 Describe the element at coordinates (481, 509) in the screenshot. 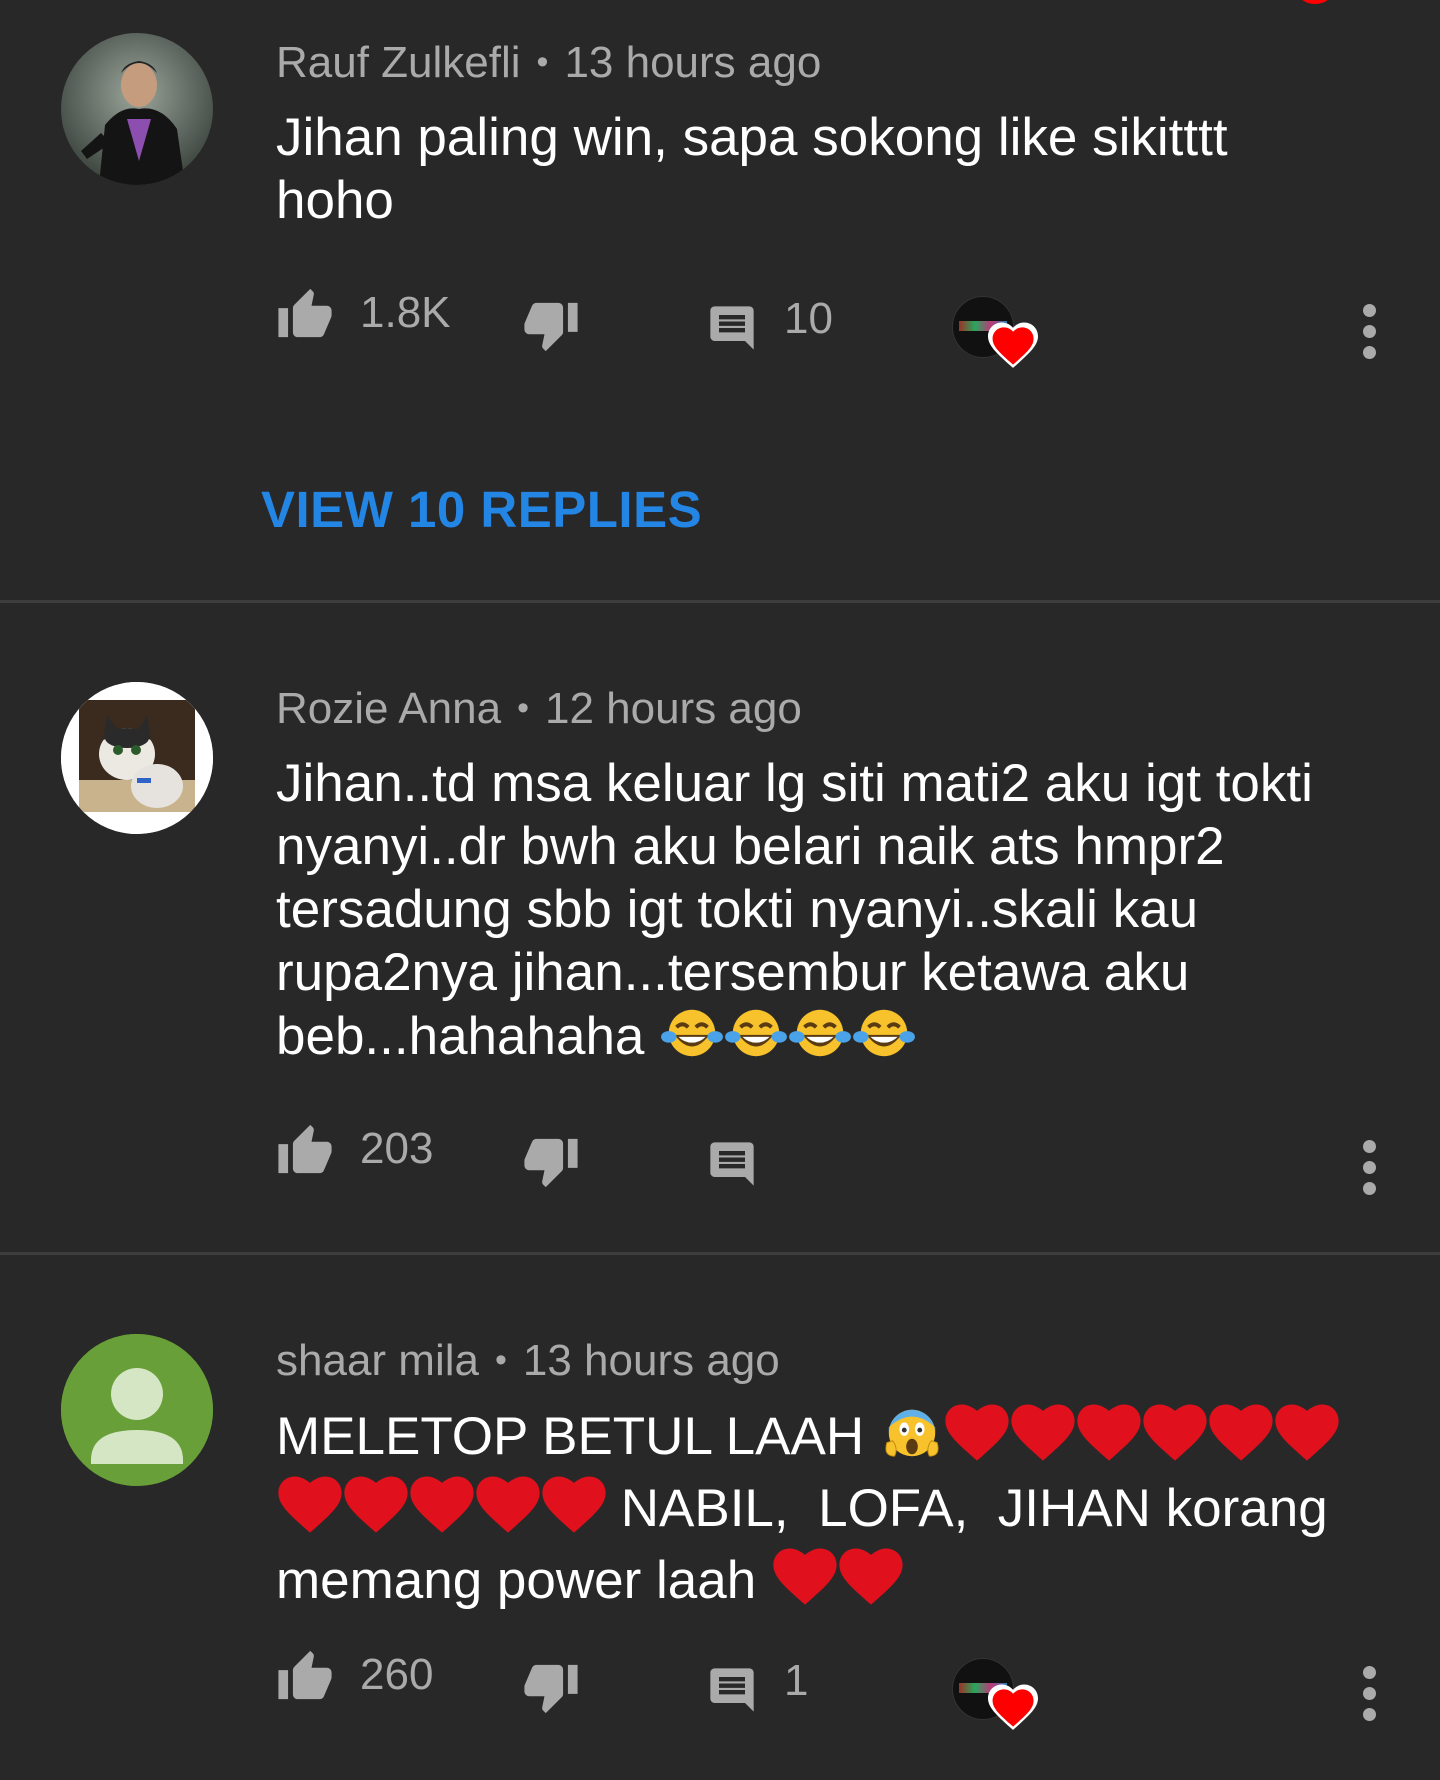

I see `view-replies-button: VIEW 10 REPLIES` at that location.